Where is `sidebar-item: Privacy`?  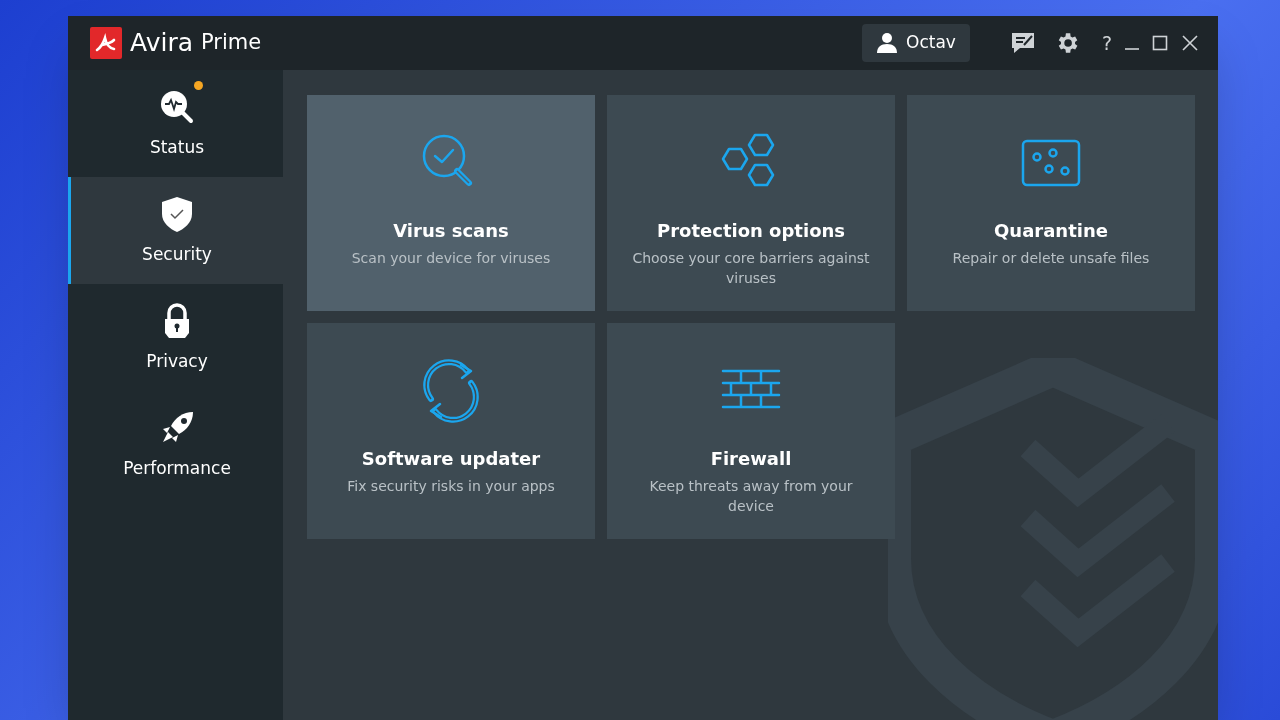 sidebar-item: Privacy is located at coordinates (175, 337).